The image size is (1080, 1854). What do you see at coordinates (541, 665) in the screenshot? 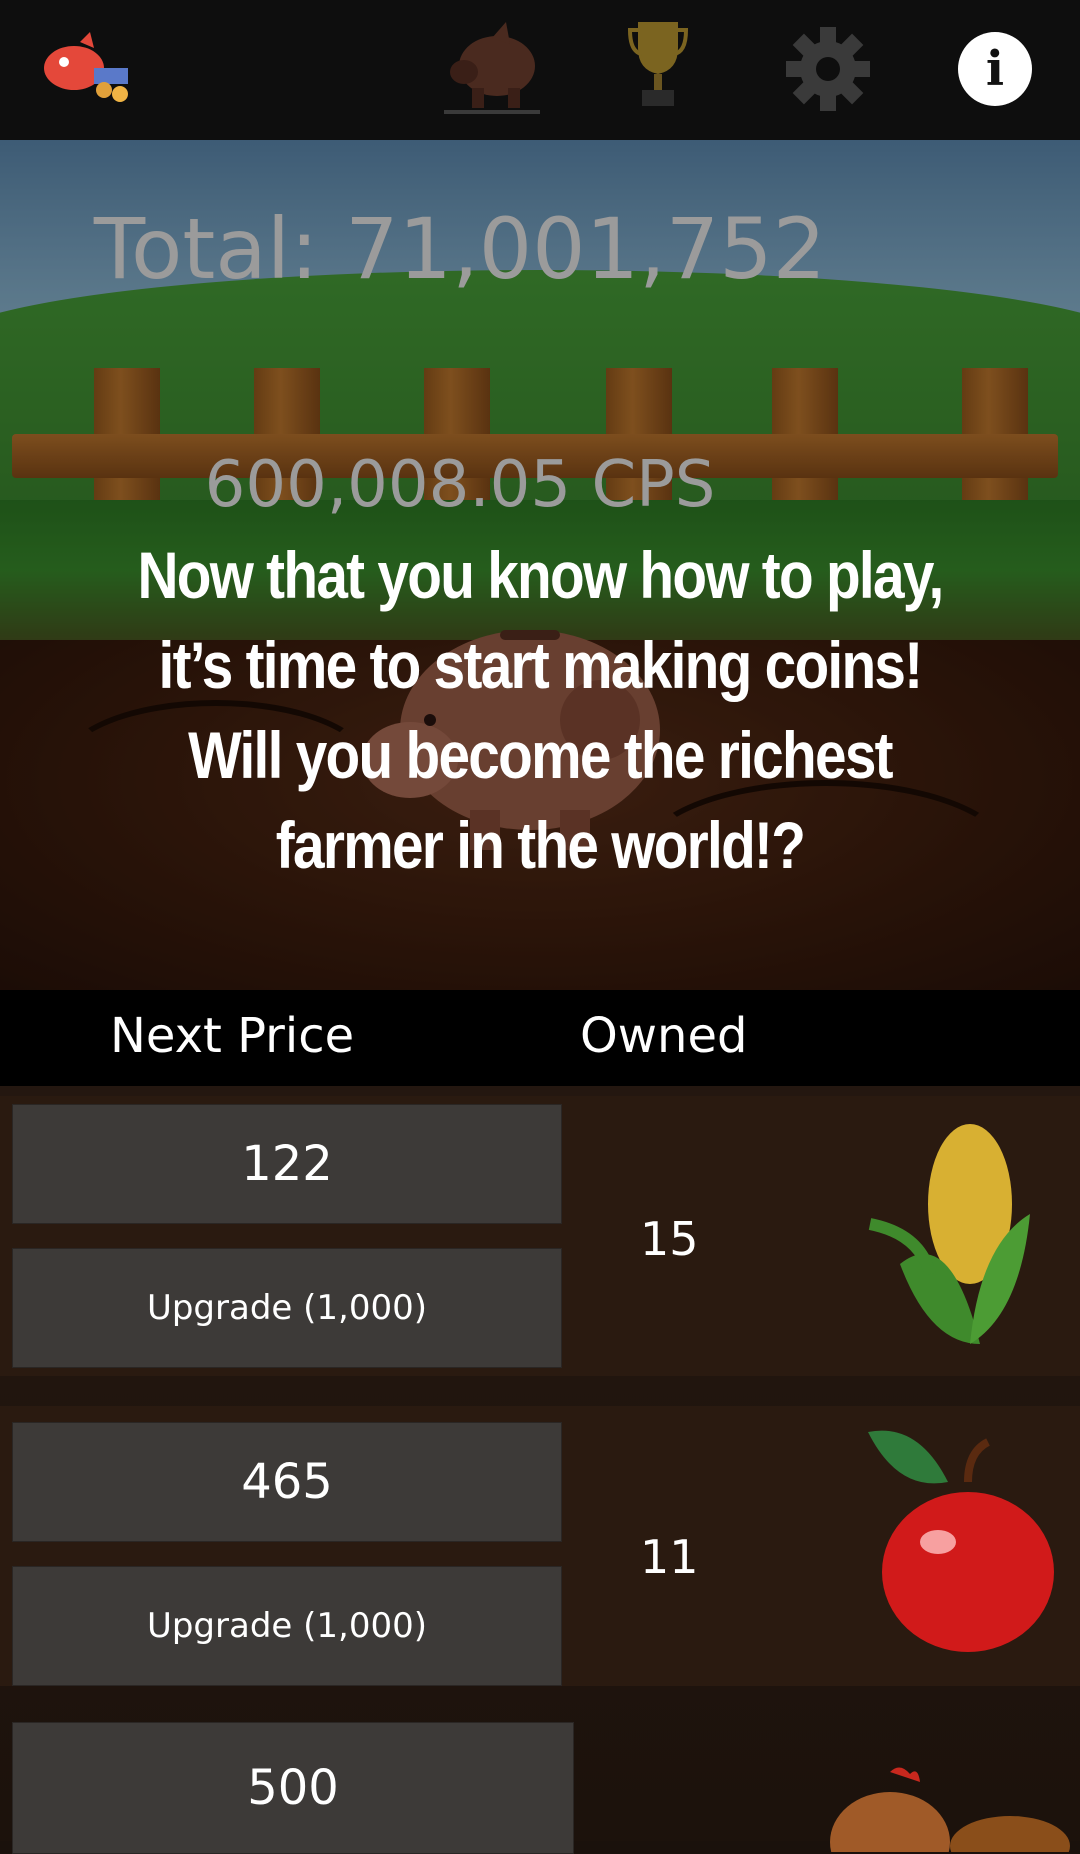
I see `tutorial-line: it’s time to start making coins!` at bounding box center [541, 665].